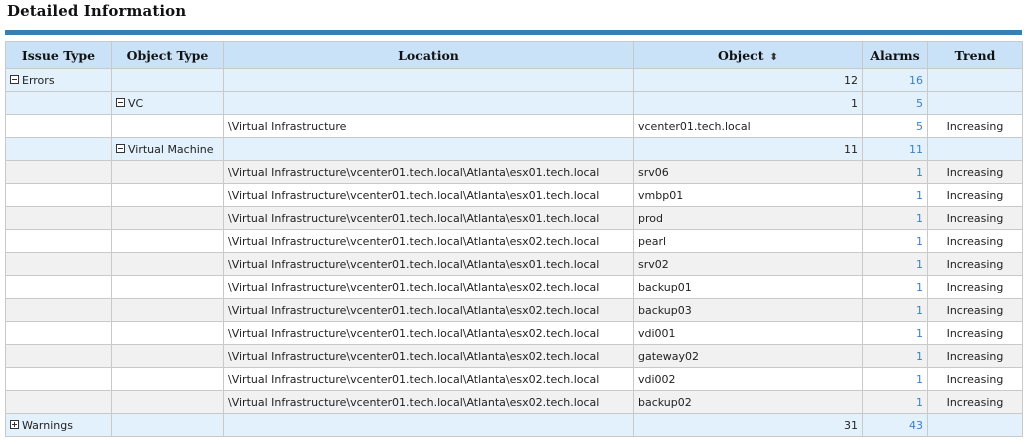 This screenshot has height=444, width=1029. I want to click on sort-up-down-icon: ⬍, so click(774, 57).